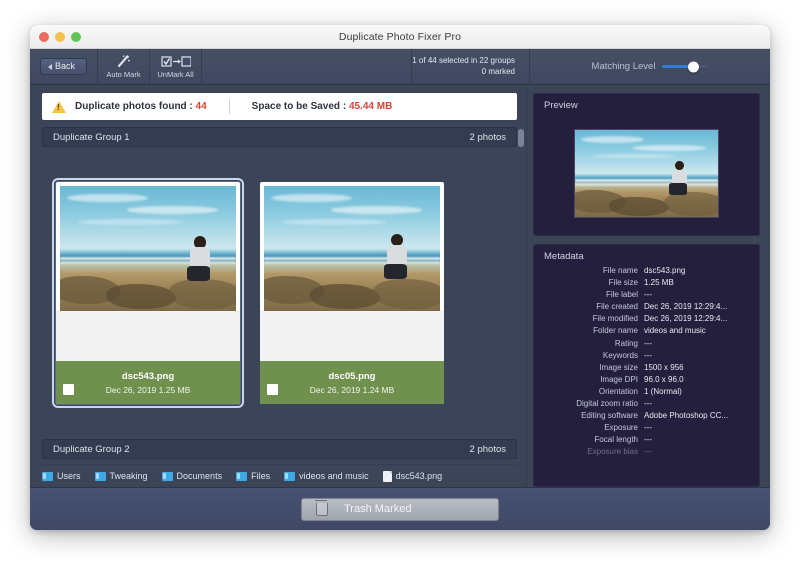 Image resolution: width=800 pixels, height=575 pixels. I want to click on unmark-all-label: UnMark All, so click(175, 74).